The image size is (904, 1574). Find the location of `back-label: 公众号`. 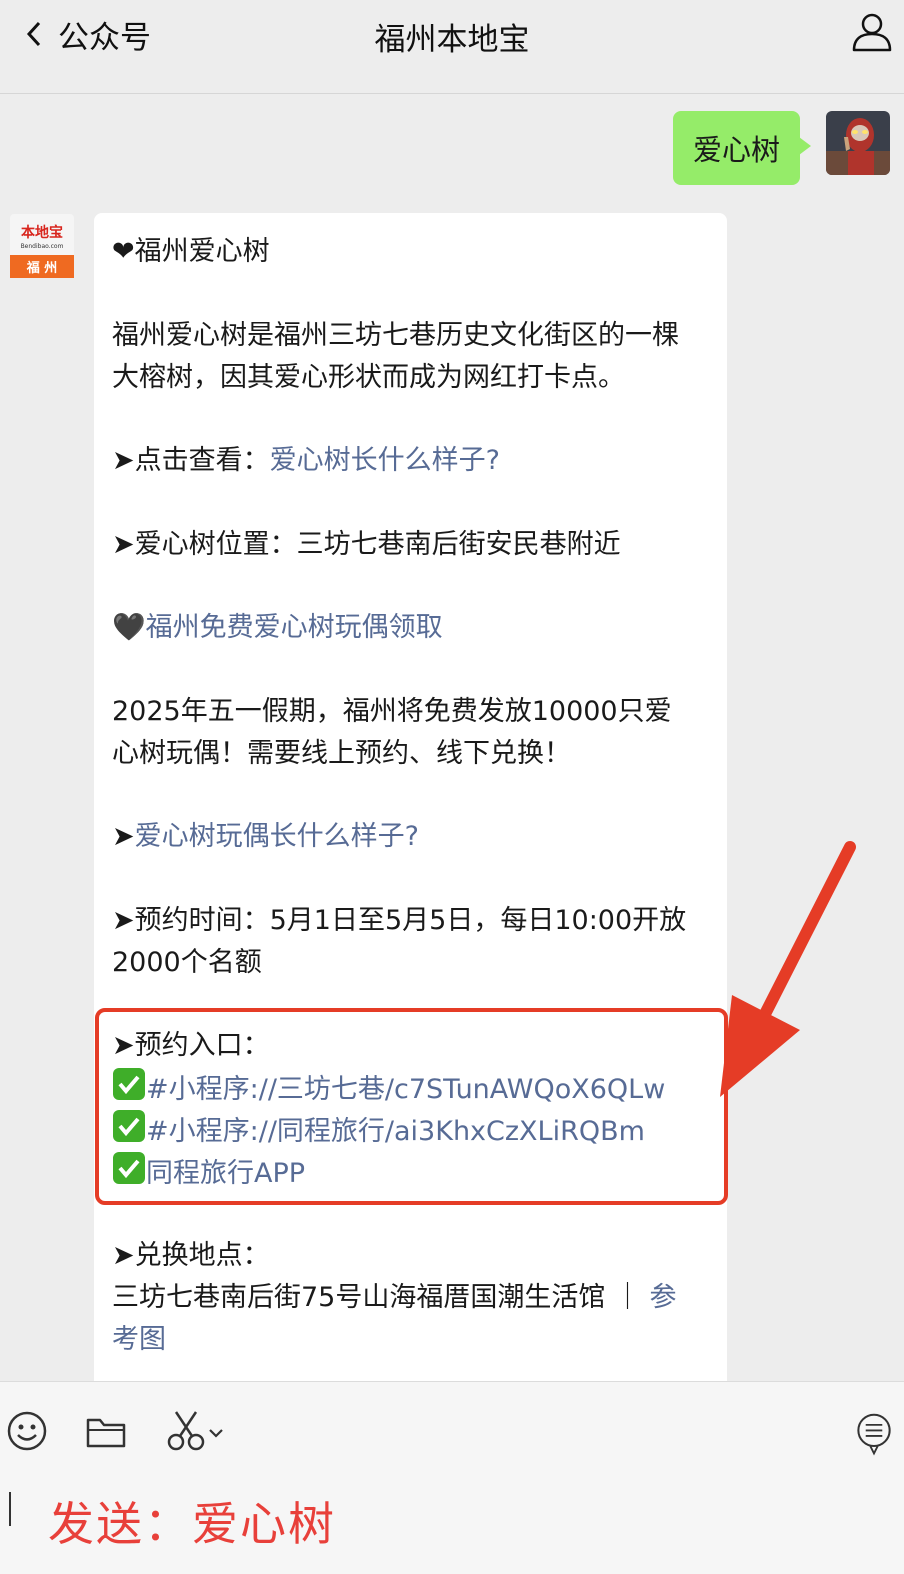

back-label: 公众号 is located at coordinates (104, 37).